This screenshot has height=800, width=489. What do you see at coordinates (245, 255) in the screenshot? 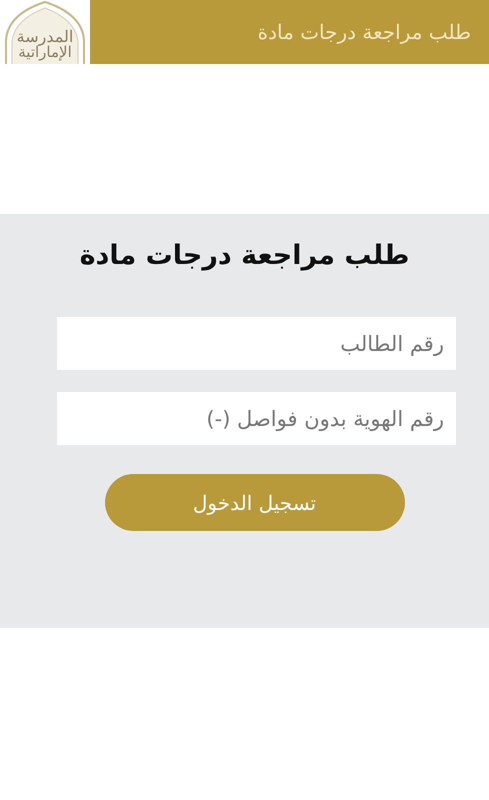
I see `form-title: طلب مراجعة درجات مادة` at bounding box center [245, 255].